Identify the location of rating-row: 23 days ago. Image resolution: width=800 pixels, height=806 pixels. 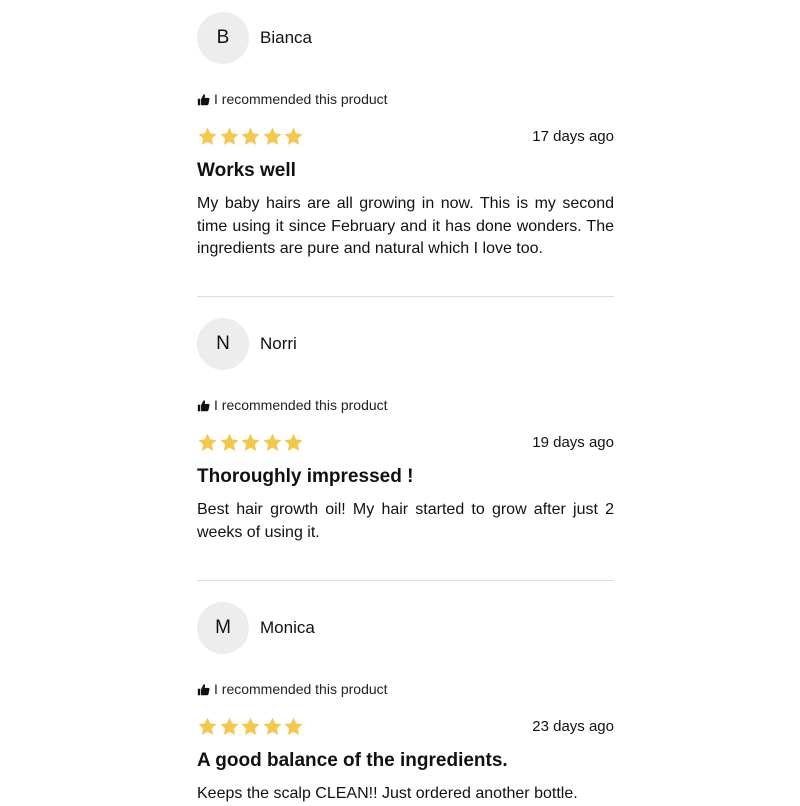
(405, 726).